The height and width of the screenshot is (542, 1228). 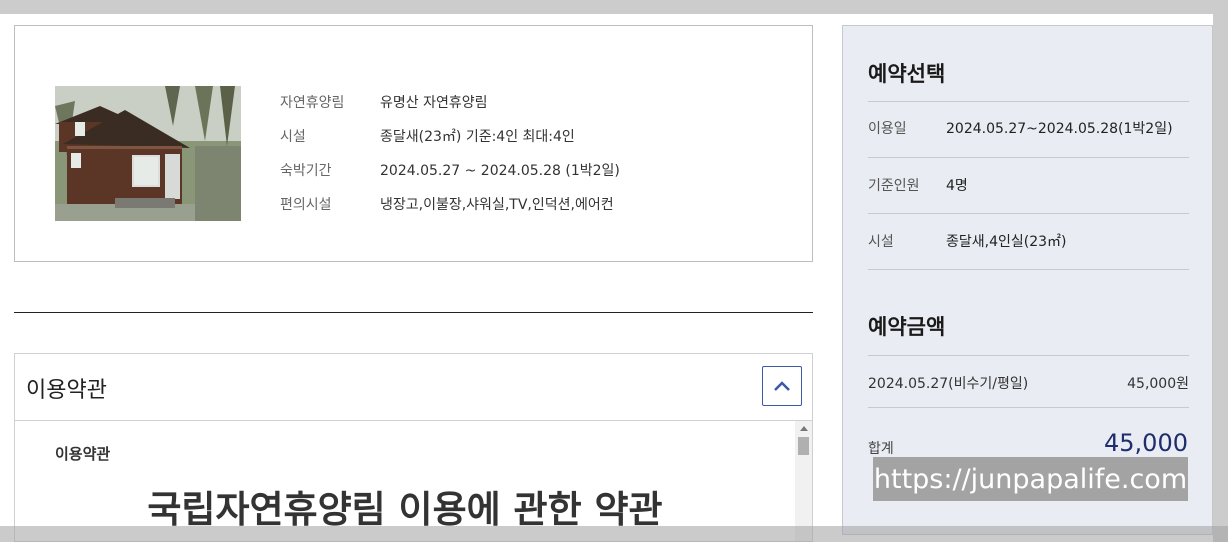 I want to click on cabin-photo, so click(x=148, y=153).